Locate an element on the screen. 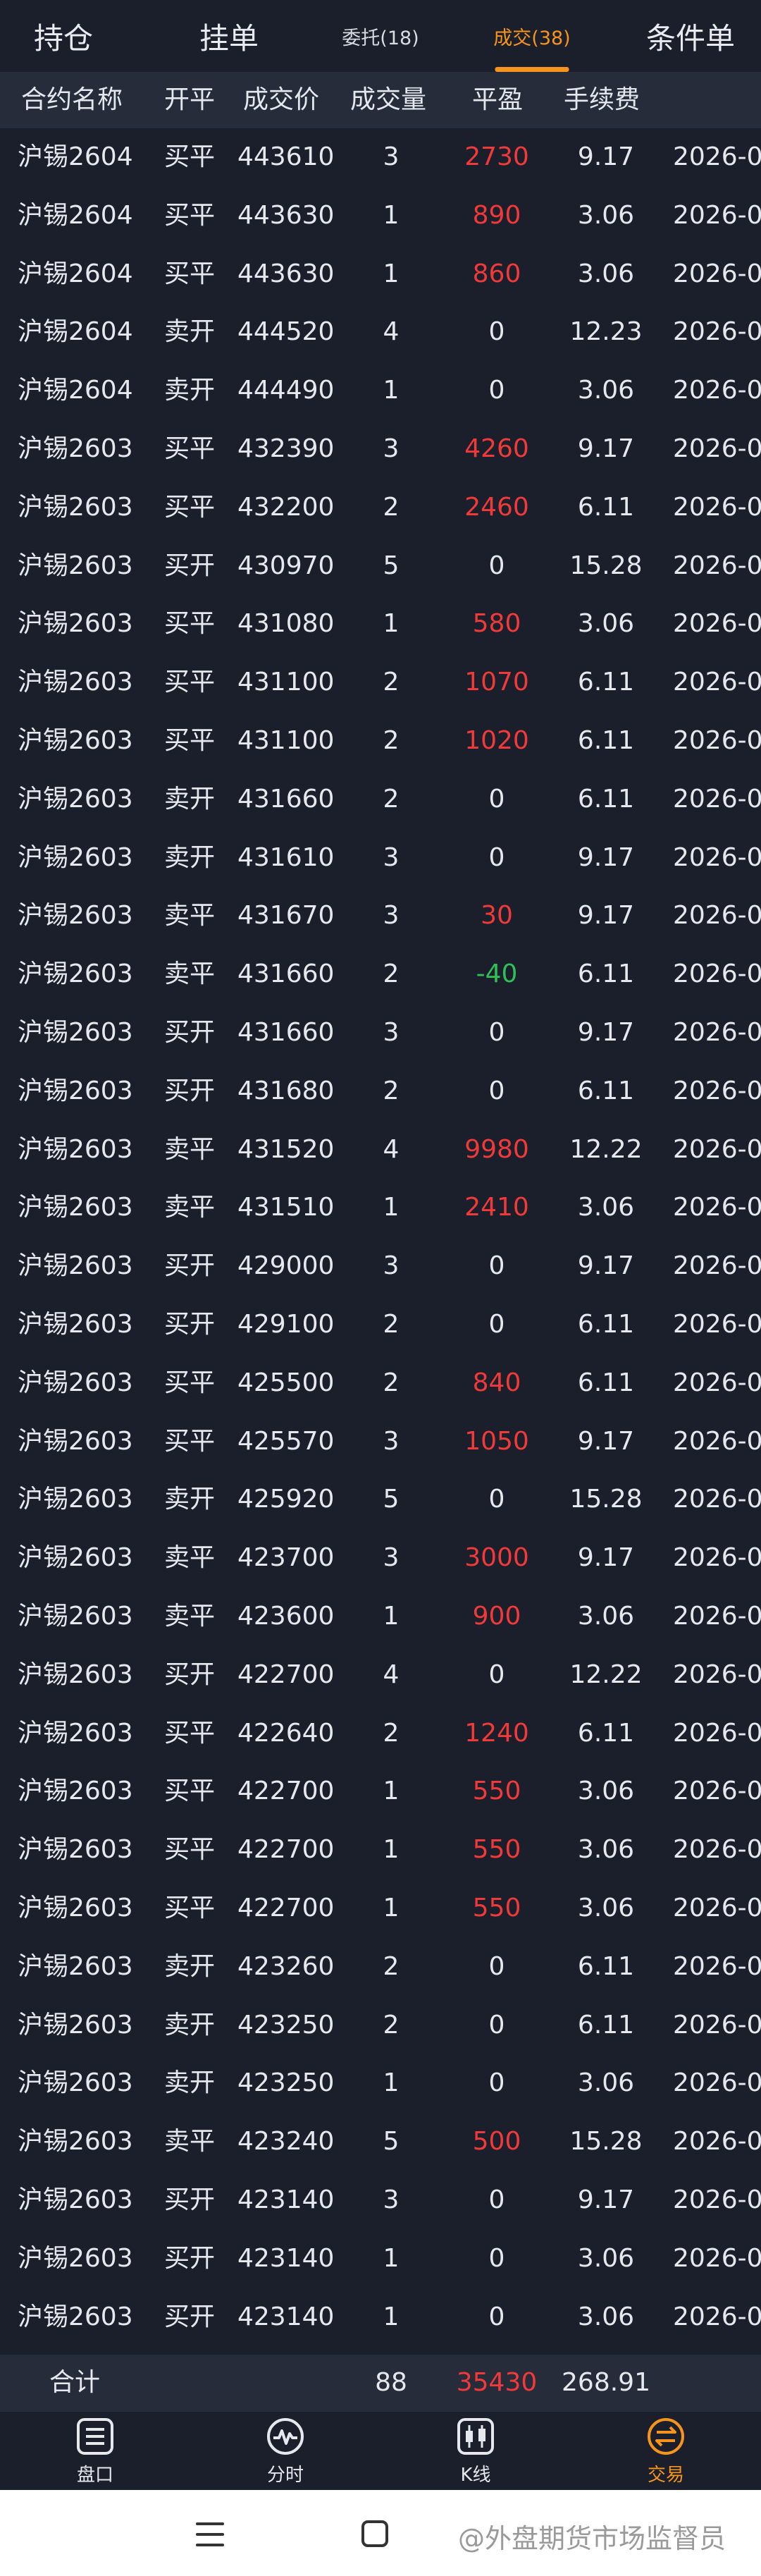 This screenshot has width=761, height=2576. tab-conditional: 条件单 is located at coordinates (690, 36).